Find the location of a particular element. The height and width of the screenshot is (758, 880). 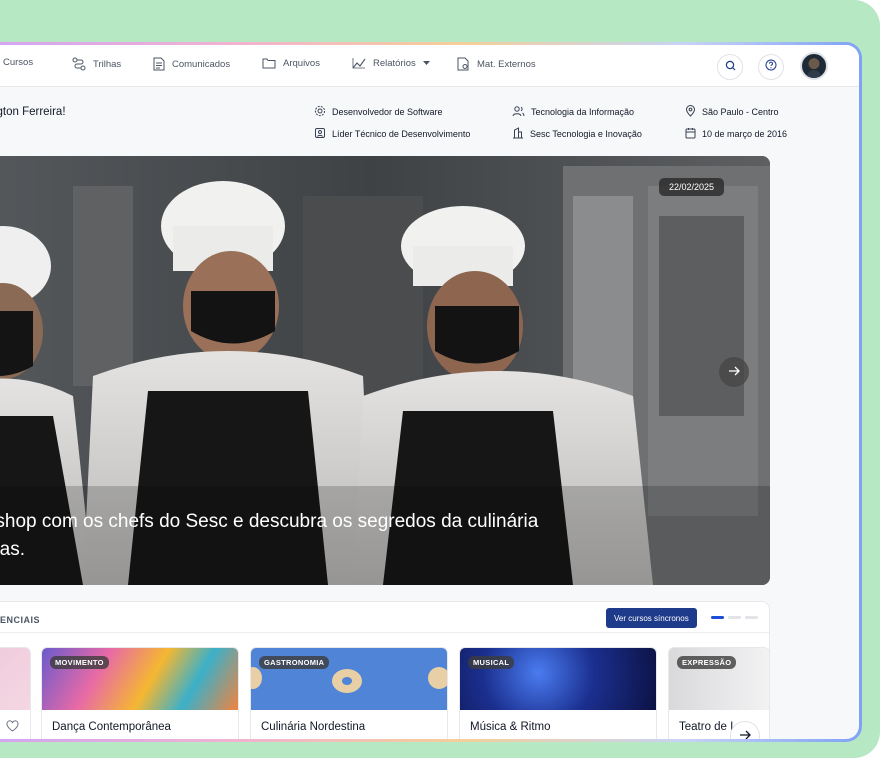

divider is located at coordinates (384, 632).